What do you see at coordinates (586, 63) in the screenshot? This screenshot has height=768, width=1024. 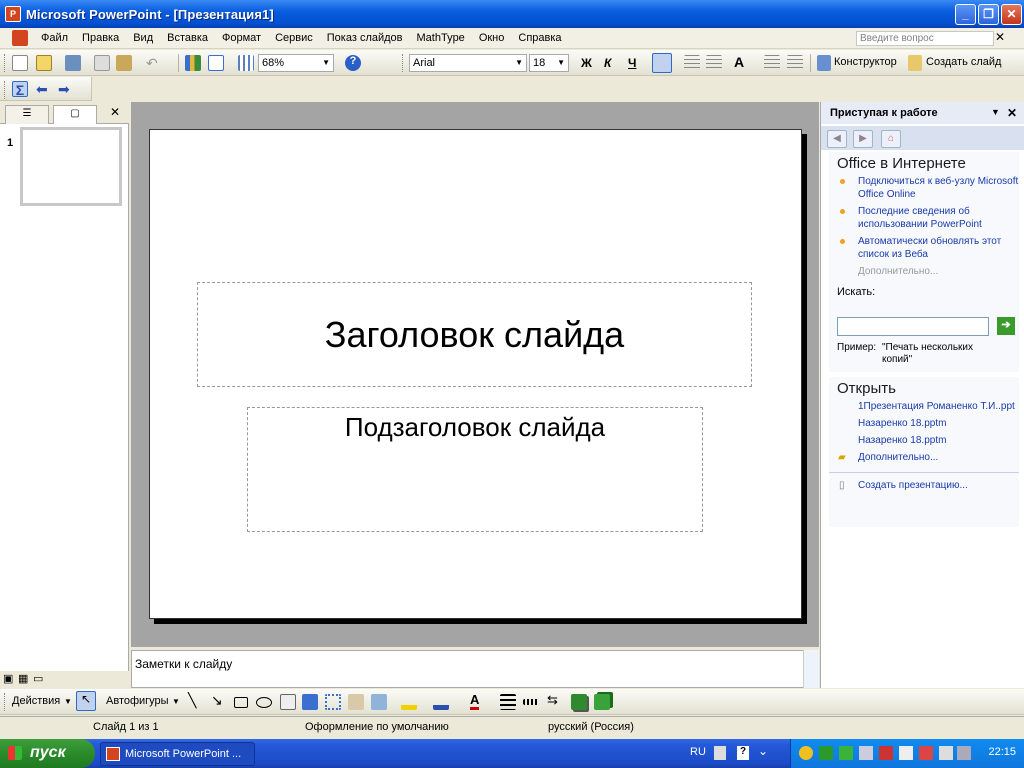 I see `bold-button: Ж` at bounding box center [586, 63].